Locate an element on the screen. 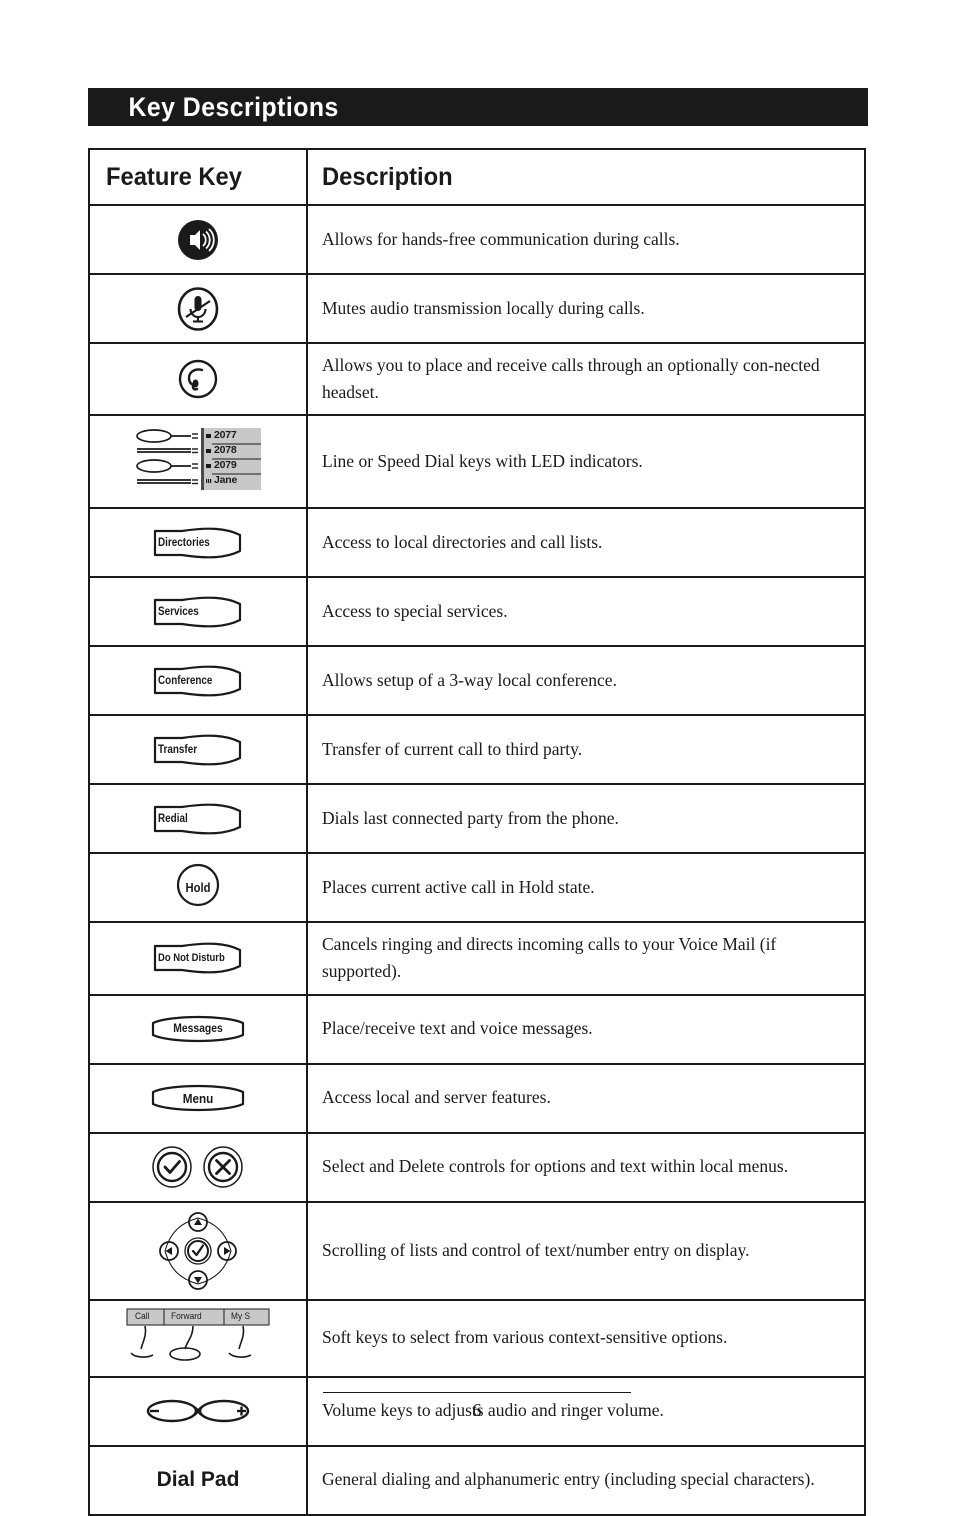  key-cell-transfer: Transfer is located at coordinates (199, 750).